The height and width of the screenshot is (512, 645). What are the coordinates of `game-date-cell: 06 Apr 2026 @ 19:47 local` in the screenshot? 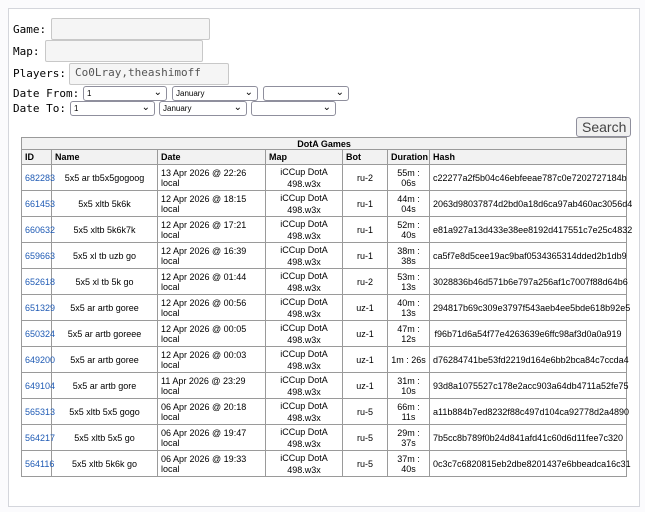 It's located at (211, 437).